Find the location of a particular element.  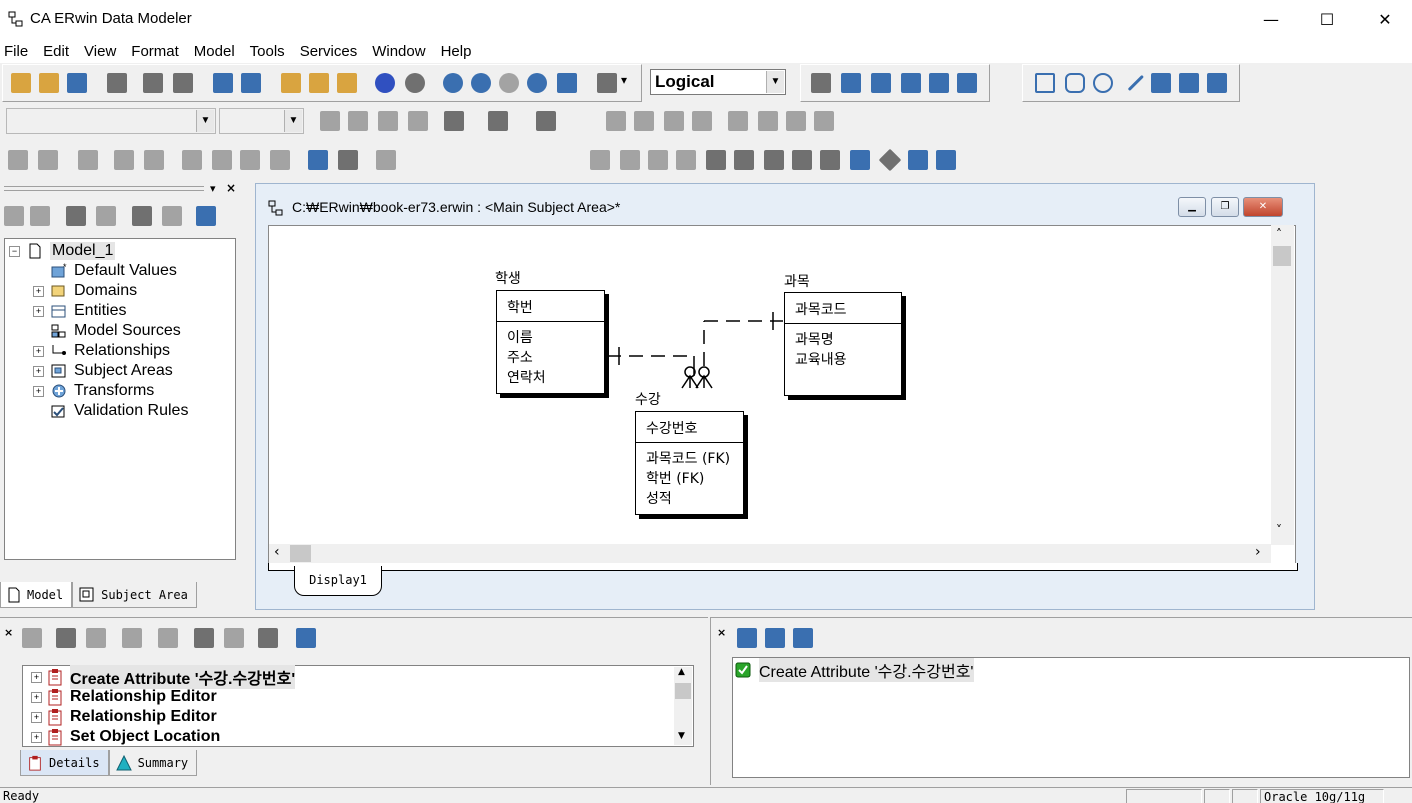

copy-format-icon is located at coordinates (124, 160).